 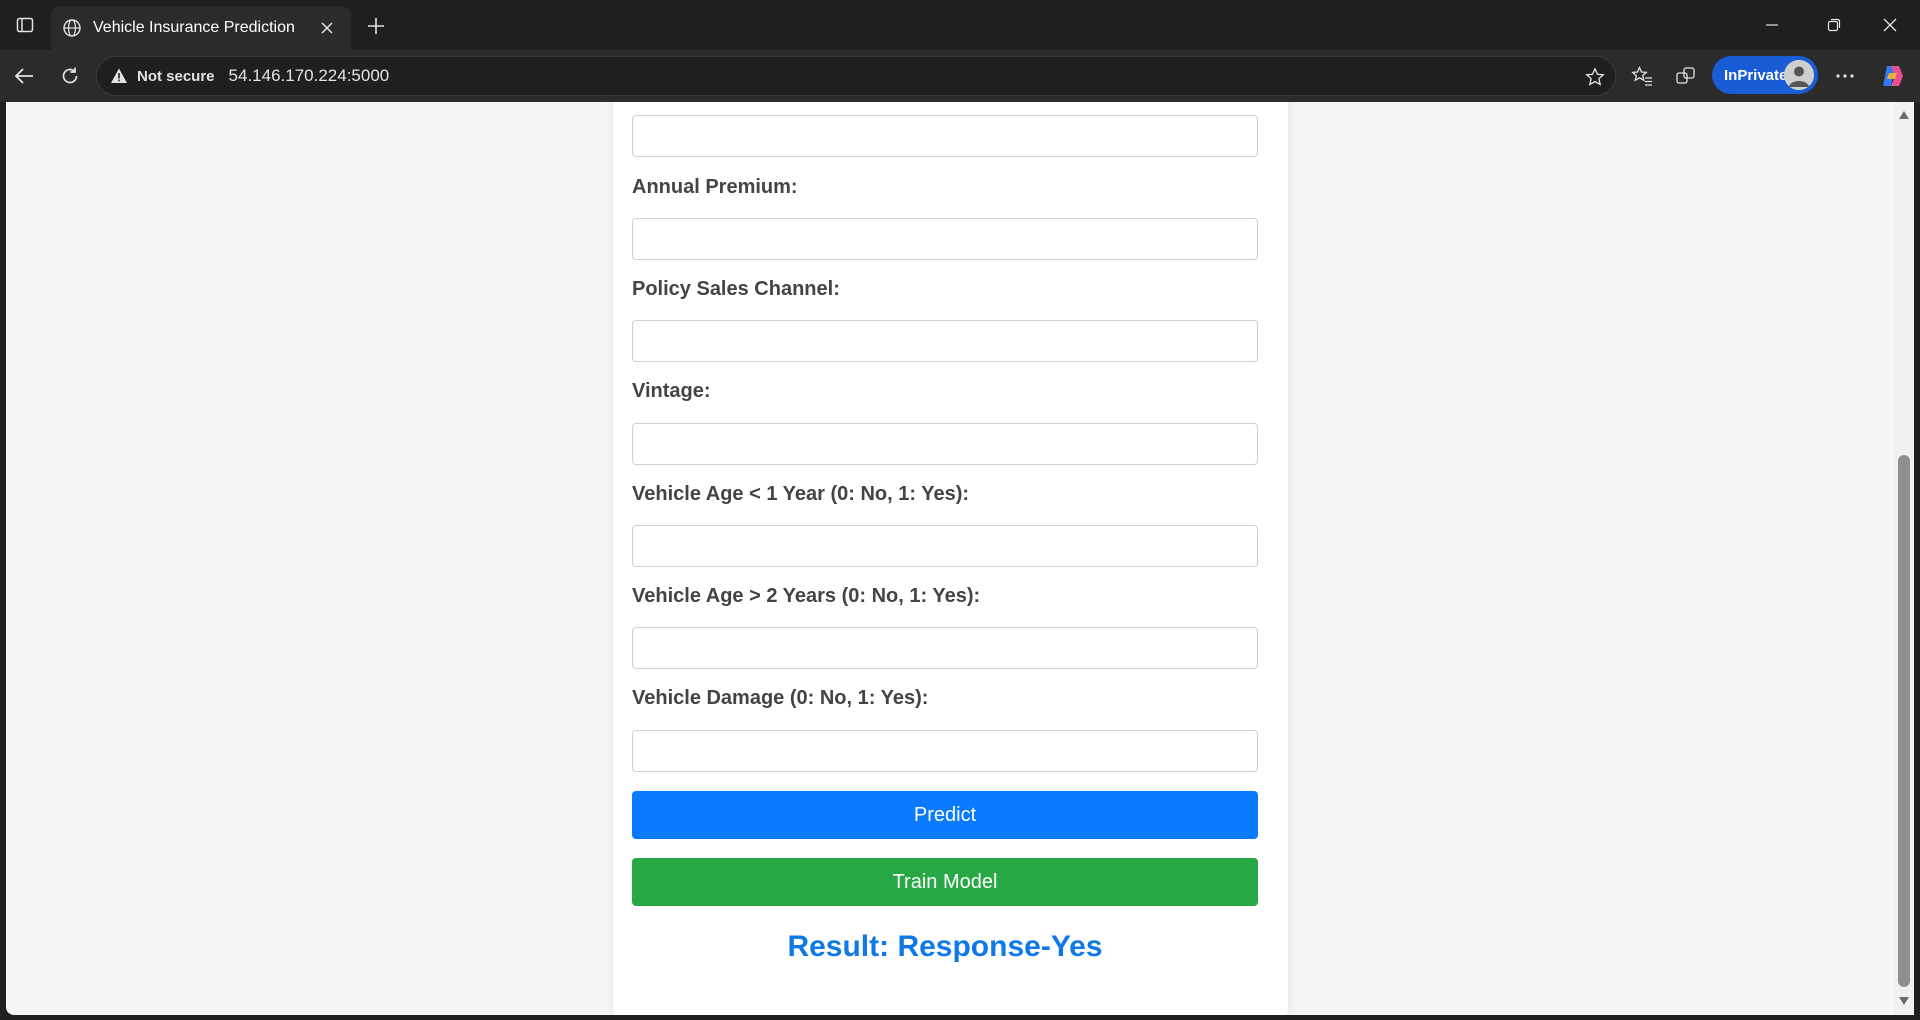 What do you see at coordinates (945, 546) in the screenshot?
I see `vehicle-age-lt-1-input` at bounding box center [945, 546].